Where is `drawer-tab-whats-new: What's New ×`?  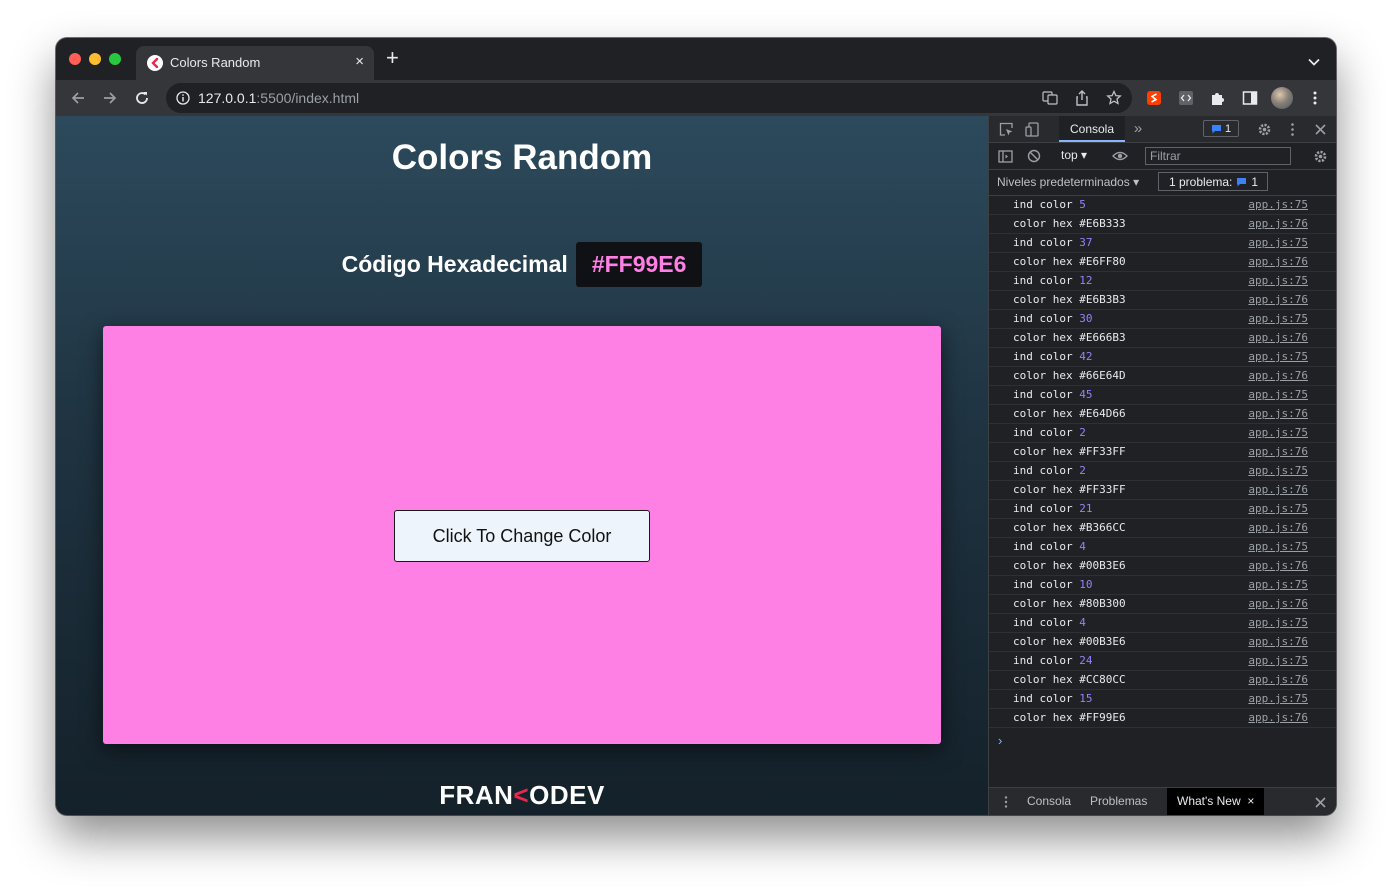
drawer-tab-whats-new: What's New × is located at coordinates (1216, 801).